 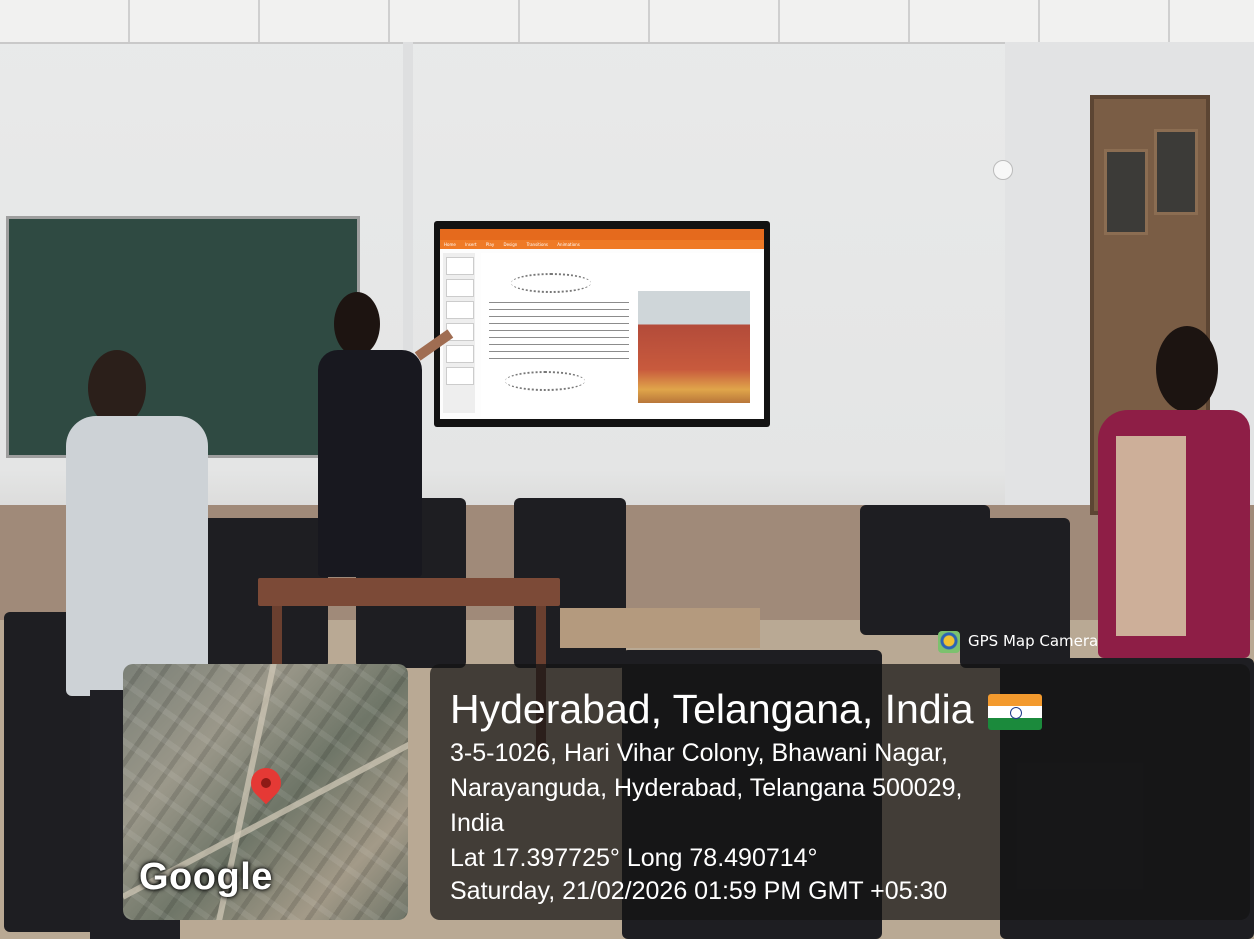 I want to click on address-line: India, so click(x=477, y=823).